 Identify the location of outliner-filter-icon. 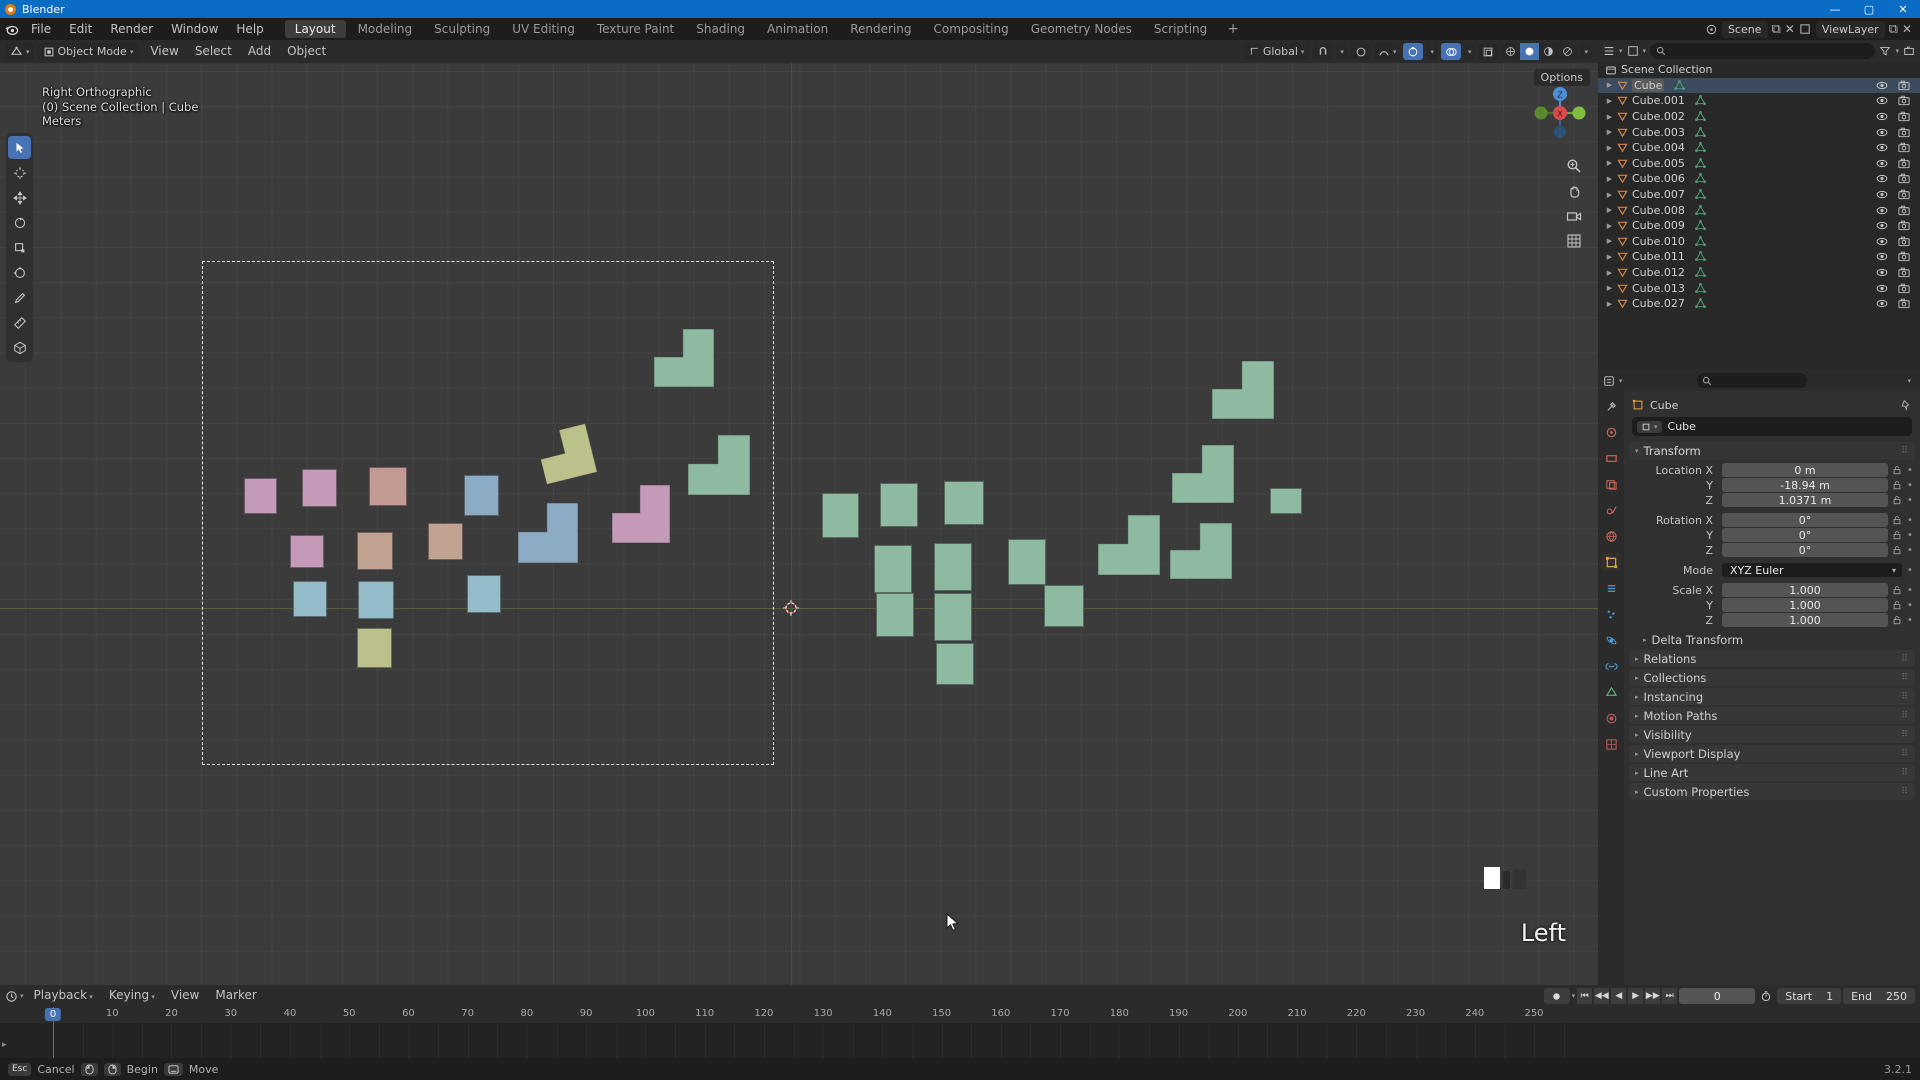
(1885, 51).